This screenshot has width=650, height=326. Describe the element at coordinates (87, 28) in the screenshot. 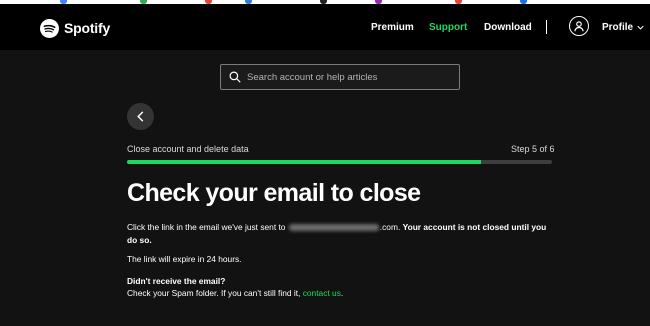

I see `brand-name: Spotify` at that location.